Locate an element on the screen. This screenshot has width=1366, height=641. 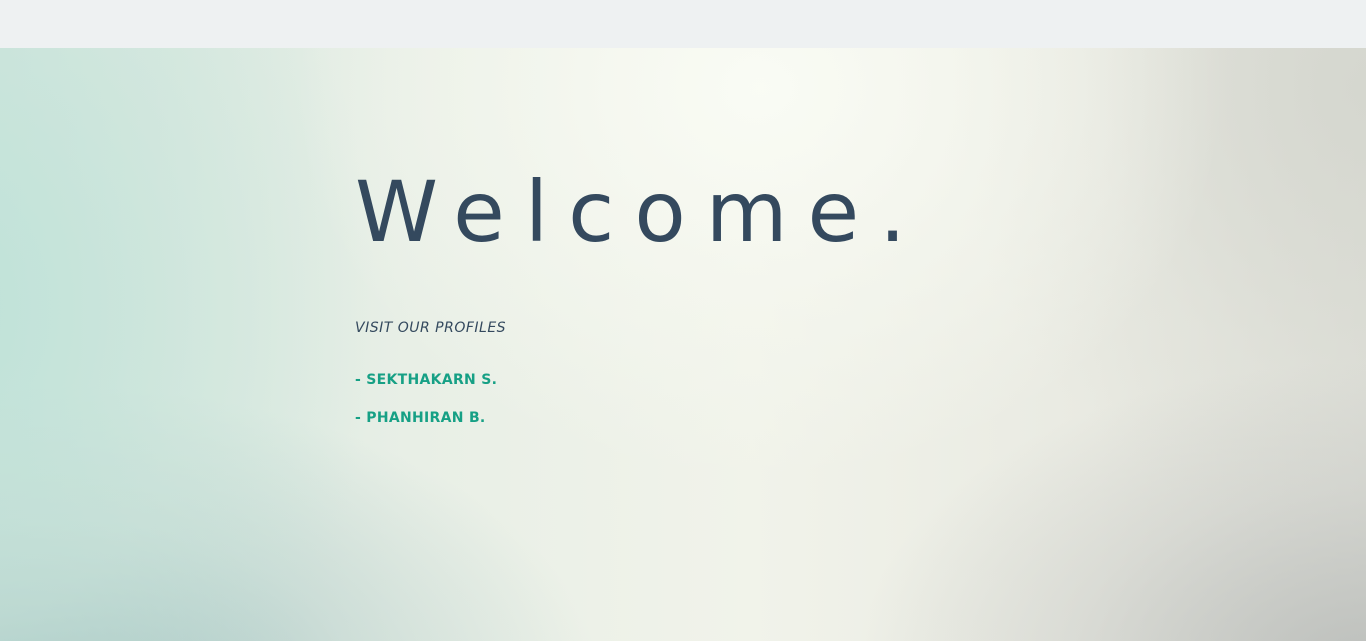
profile-link-sekthakarn: - SEKTHAKARN S. is located at coordinates (640, 380).